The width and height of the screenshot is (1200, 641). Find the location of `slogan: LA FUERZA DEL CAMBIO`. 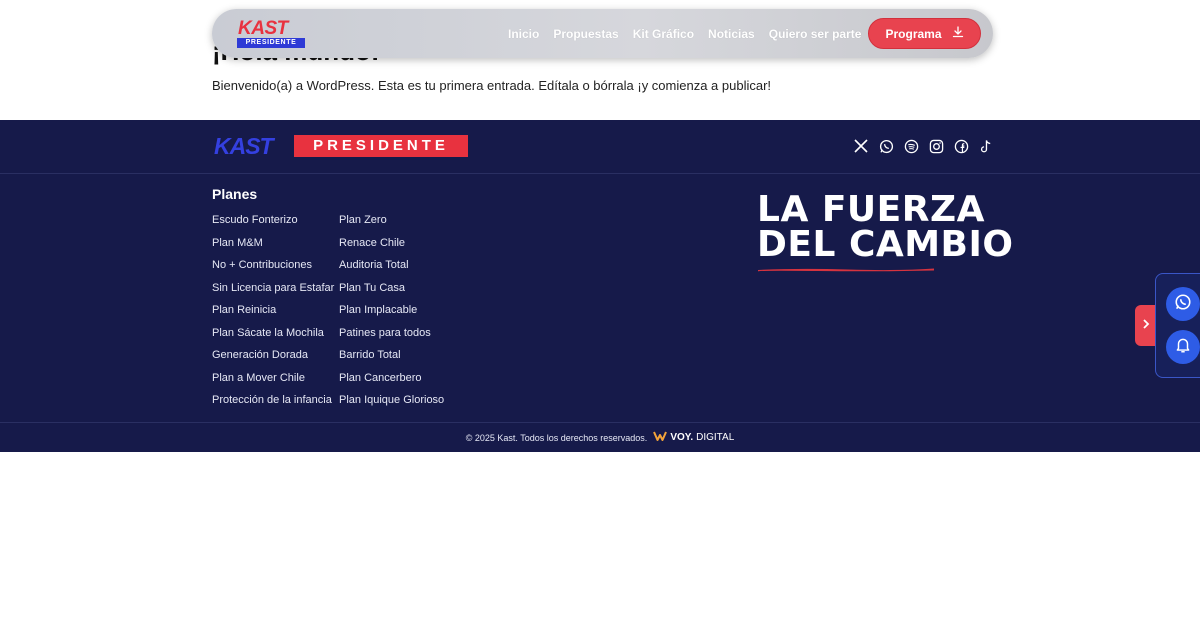

slogan: LA FUERZA DEL CAMBIO is located at coordinates (885, 228).